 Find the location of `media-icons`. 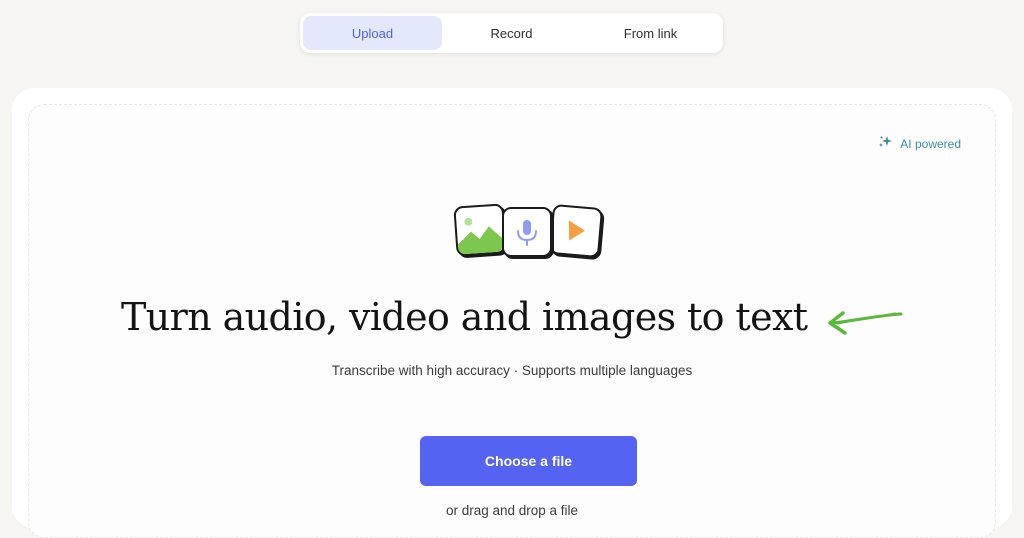

media-icons is located at coordinates (529, 234).